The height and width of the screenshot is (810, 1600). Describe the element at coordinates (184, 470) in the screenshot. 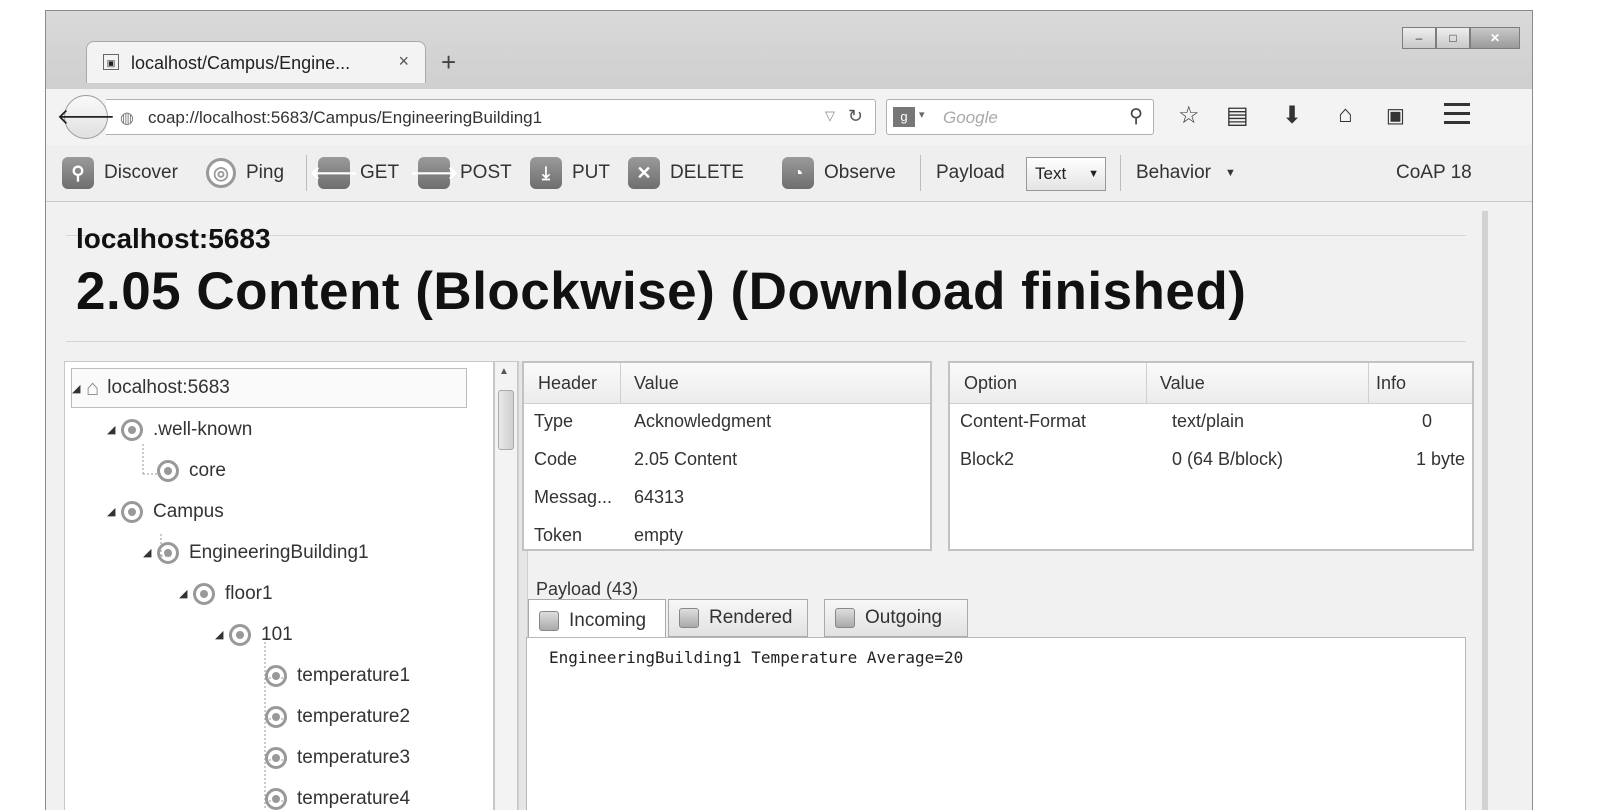

I see `tree-node: core` at that location.